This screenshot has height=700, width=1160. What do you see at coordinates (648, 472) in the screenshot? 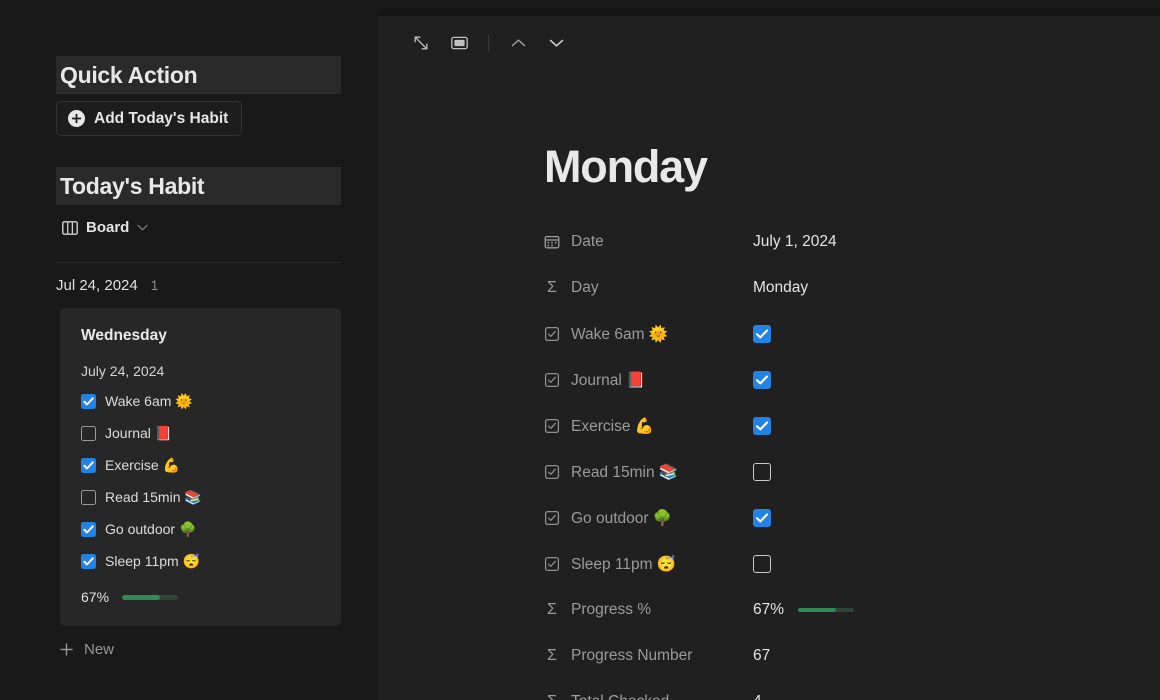
I see `property-name: Read 15min 📚` at bounding box center [648, 472].